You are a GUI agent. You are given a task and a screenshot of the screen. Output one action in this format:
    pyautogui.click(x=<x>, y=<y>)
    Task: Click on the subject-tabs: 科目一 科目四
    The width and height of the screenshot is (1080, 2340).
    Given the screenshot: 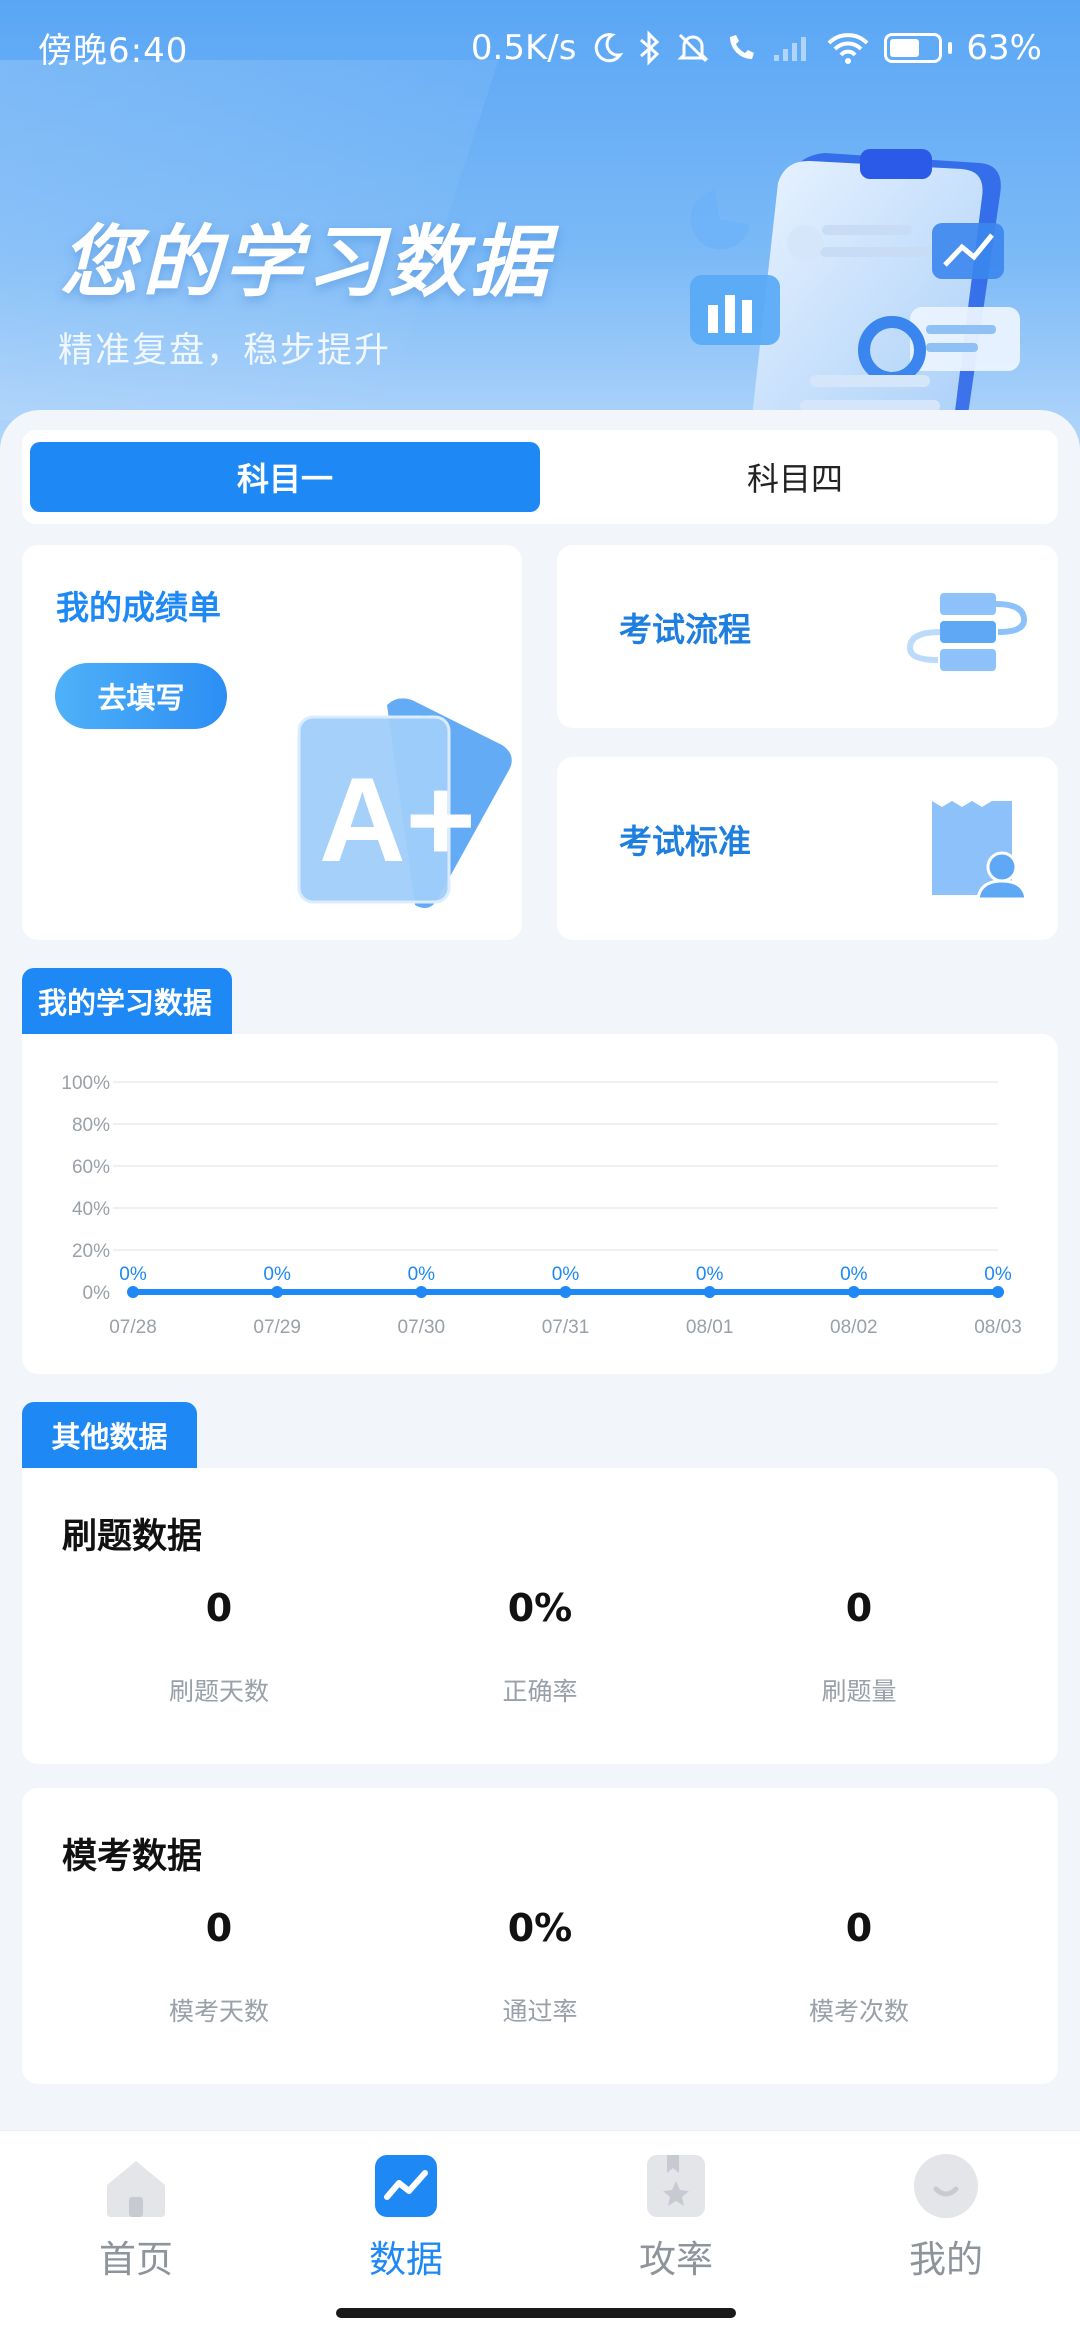 What is the action you would take?
    pyautogui.click(x=540, y=477)
    